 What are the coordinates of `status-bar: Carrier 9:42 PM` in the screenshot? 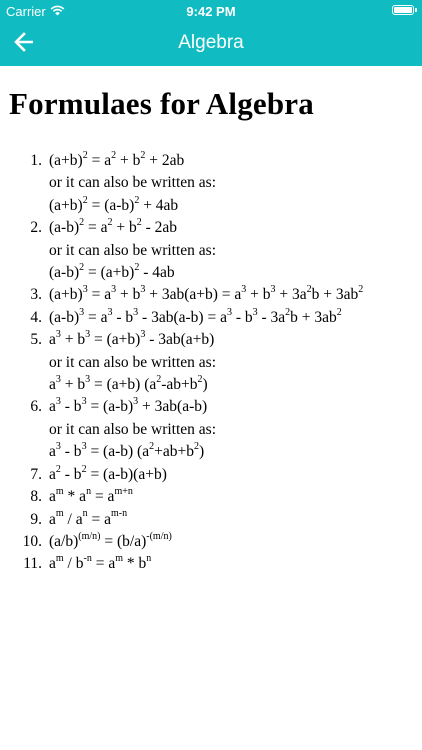 It's located at (211, 11).